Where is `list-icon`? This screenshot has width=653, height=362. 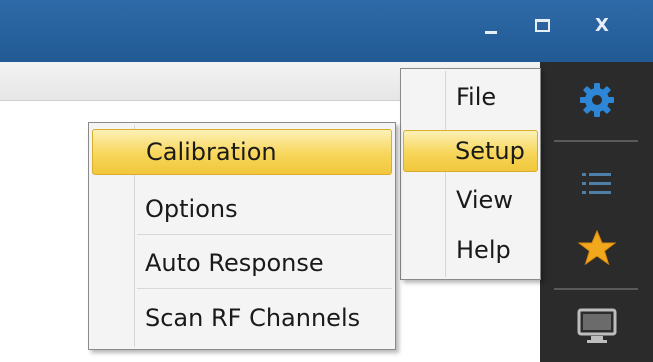
list-icon is located at coordinates (596, 183).